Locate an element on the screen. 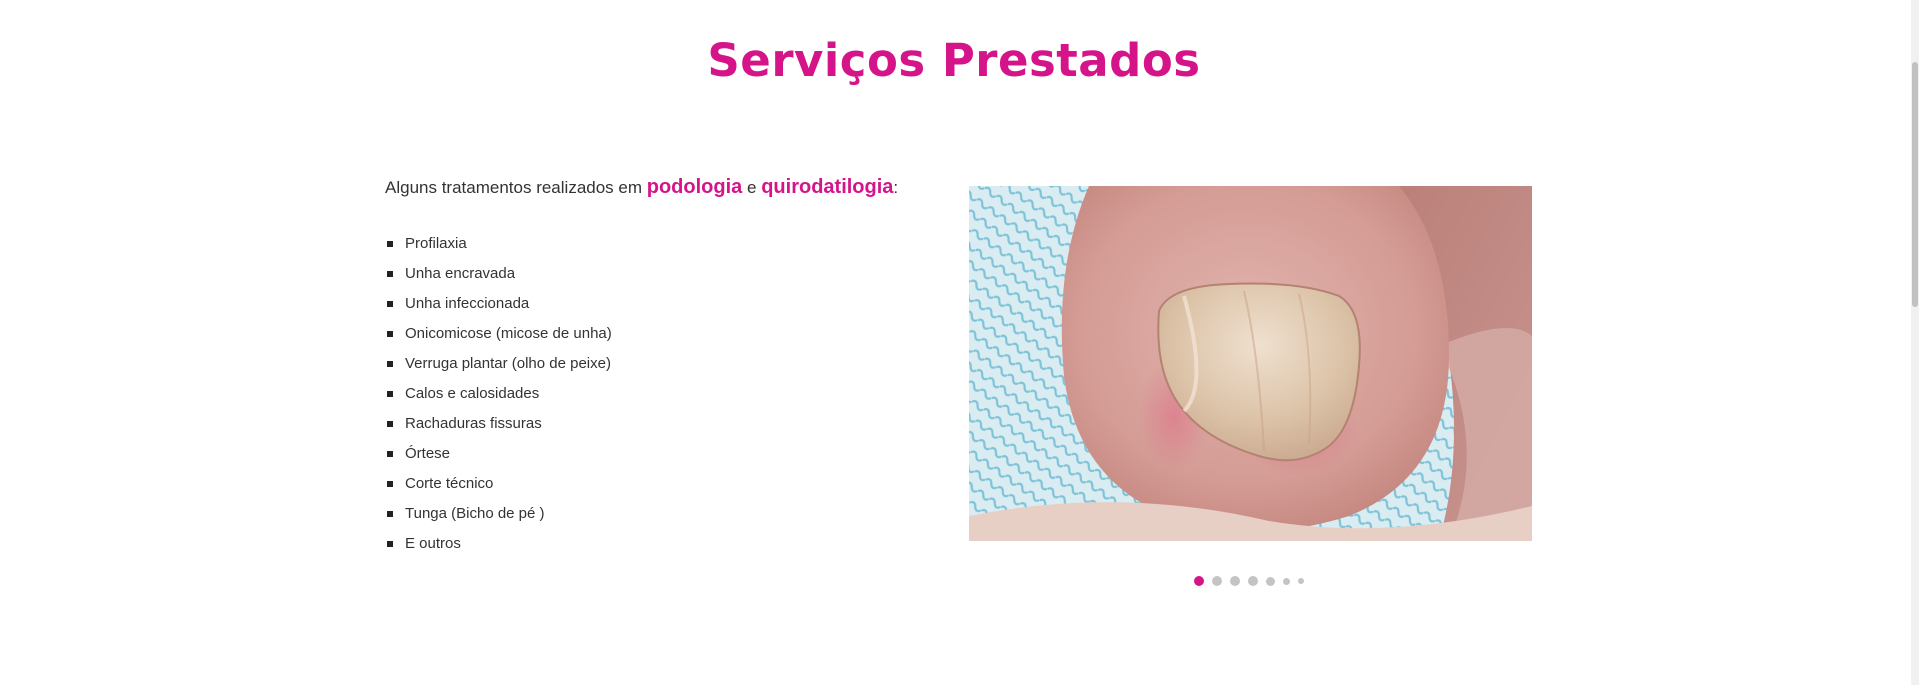  service-label: Rachaduras fissuras is located at coordinates (473, 423).